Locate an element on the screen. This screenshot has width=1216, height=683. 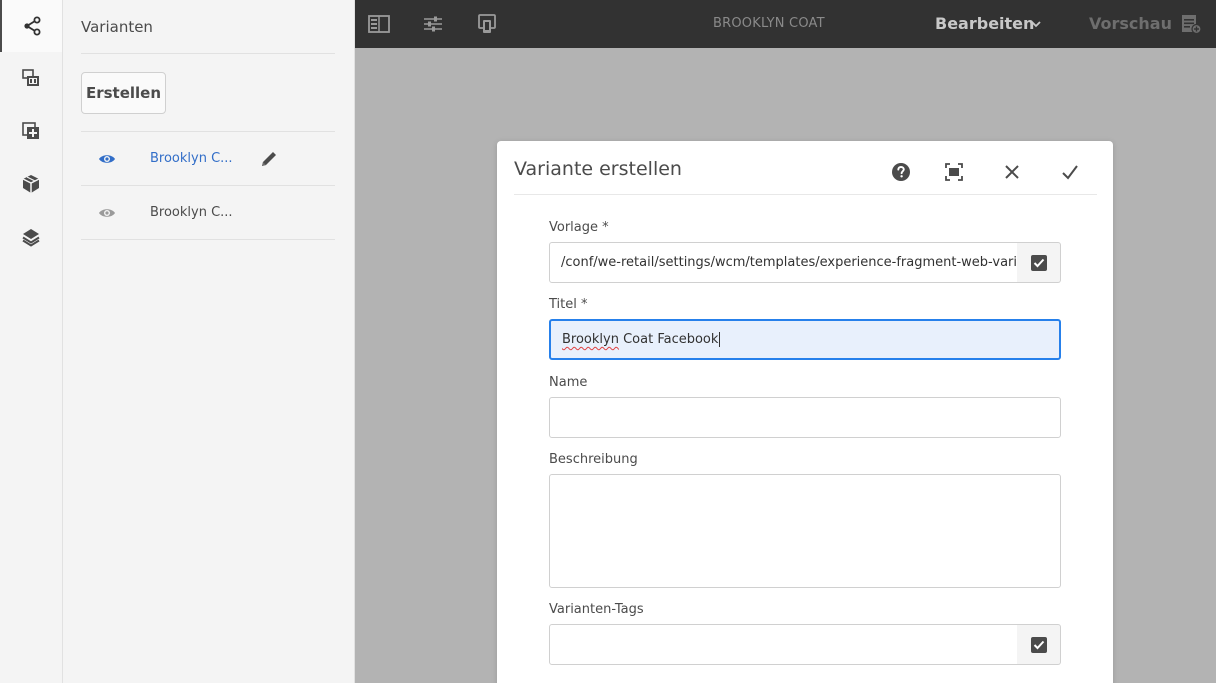
variations-icon is located at coordinates (32, 26).